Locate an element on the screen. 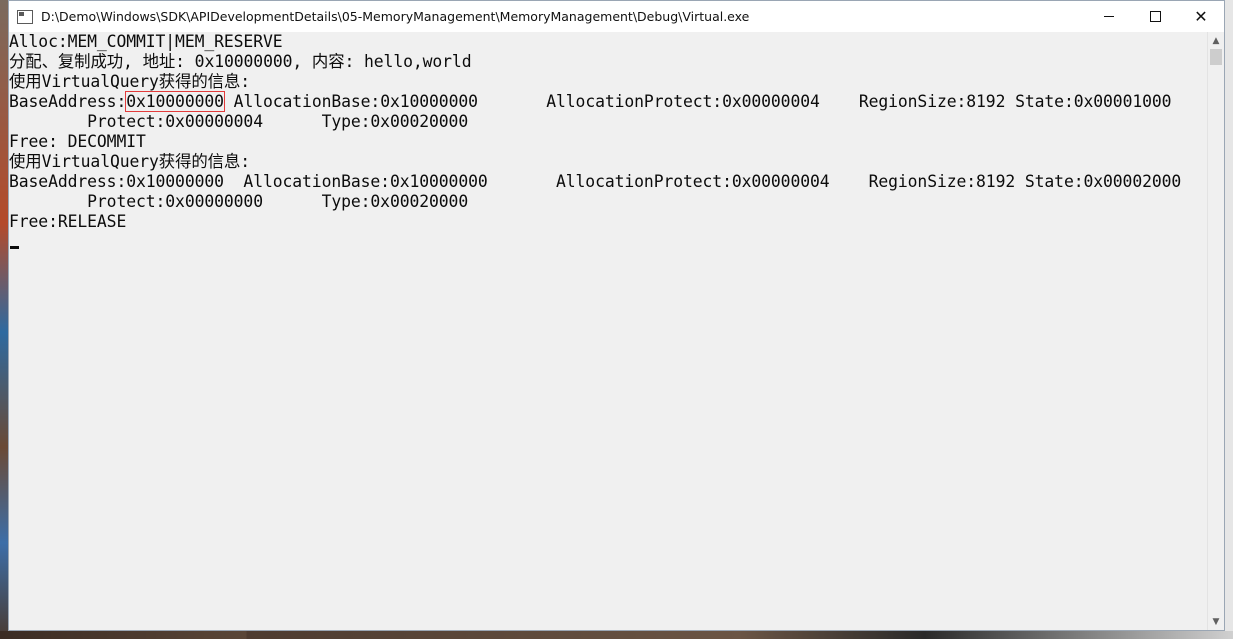 The height and width of the screenshot is (639, 1233). close-icon: ✕ is located at coordinates (1201, 16).